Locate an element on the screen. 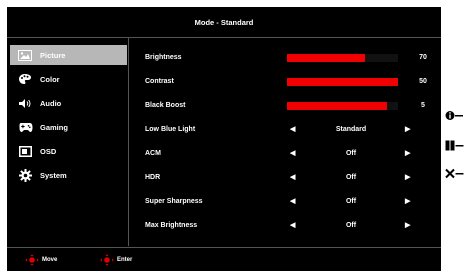 Image resolution: width=464 pixels, height=273 pixels. input-source-icon is located at coordinates (454, 145).